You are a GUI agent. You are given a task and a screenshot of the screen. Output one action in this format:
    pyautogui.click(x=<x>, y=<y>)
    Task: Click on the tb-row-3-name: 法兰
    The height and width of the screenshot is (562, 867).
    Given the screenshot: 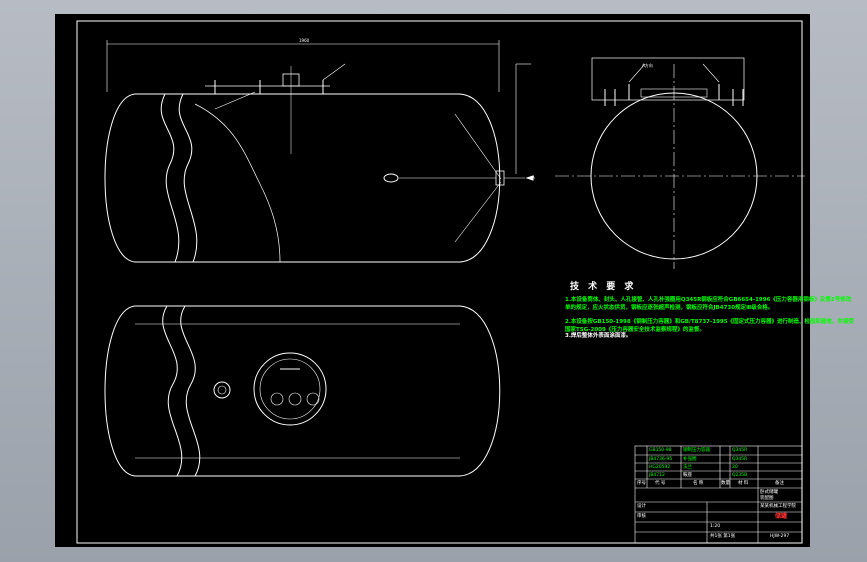 What is the action you would take?
    pyautogui.click(x=687, y=467)
    